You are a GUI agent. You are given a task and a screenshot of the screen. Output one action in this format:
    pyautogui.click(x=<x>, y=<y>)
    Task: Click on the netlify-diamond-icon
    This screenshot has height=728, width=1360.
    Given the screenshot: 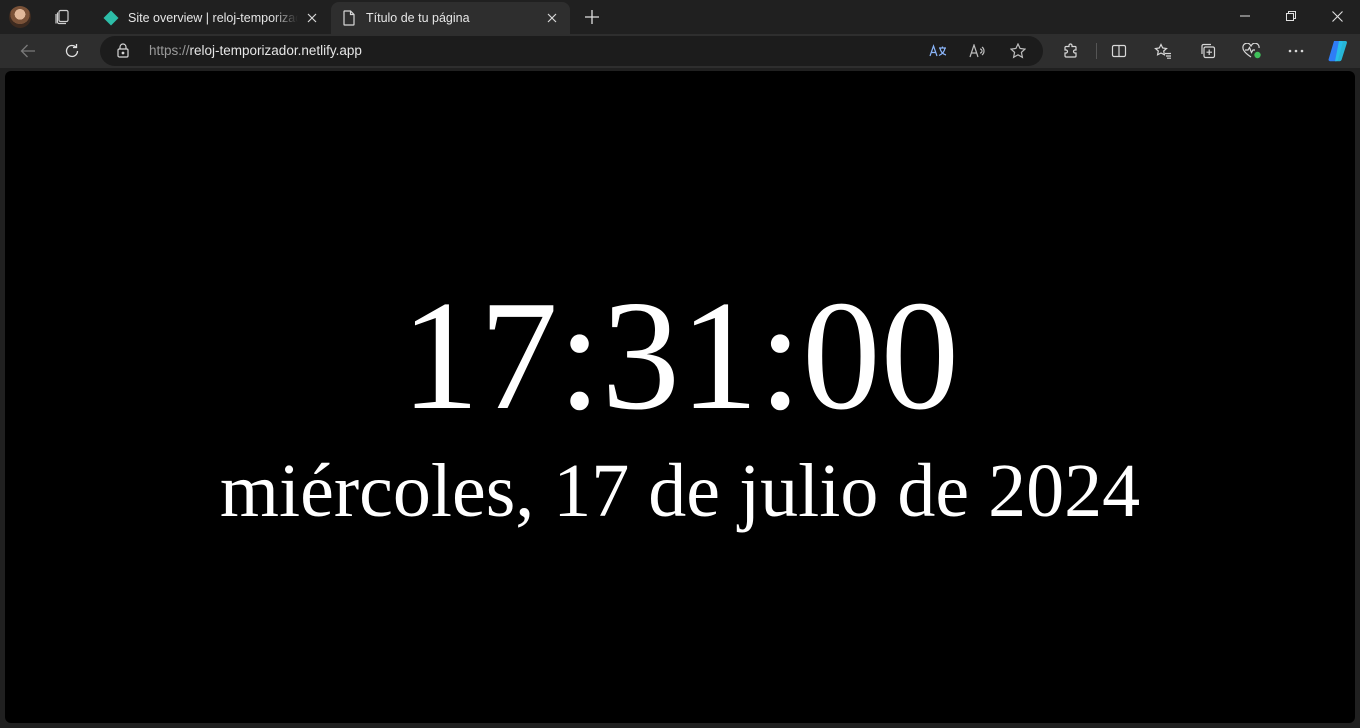 What is the action you would take?
    pyautogui.click(x=111, y=18)
    